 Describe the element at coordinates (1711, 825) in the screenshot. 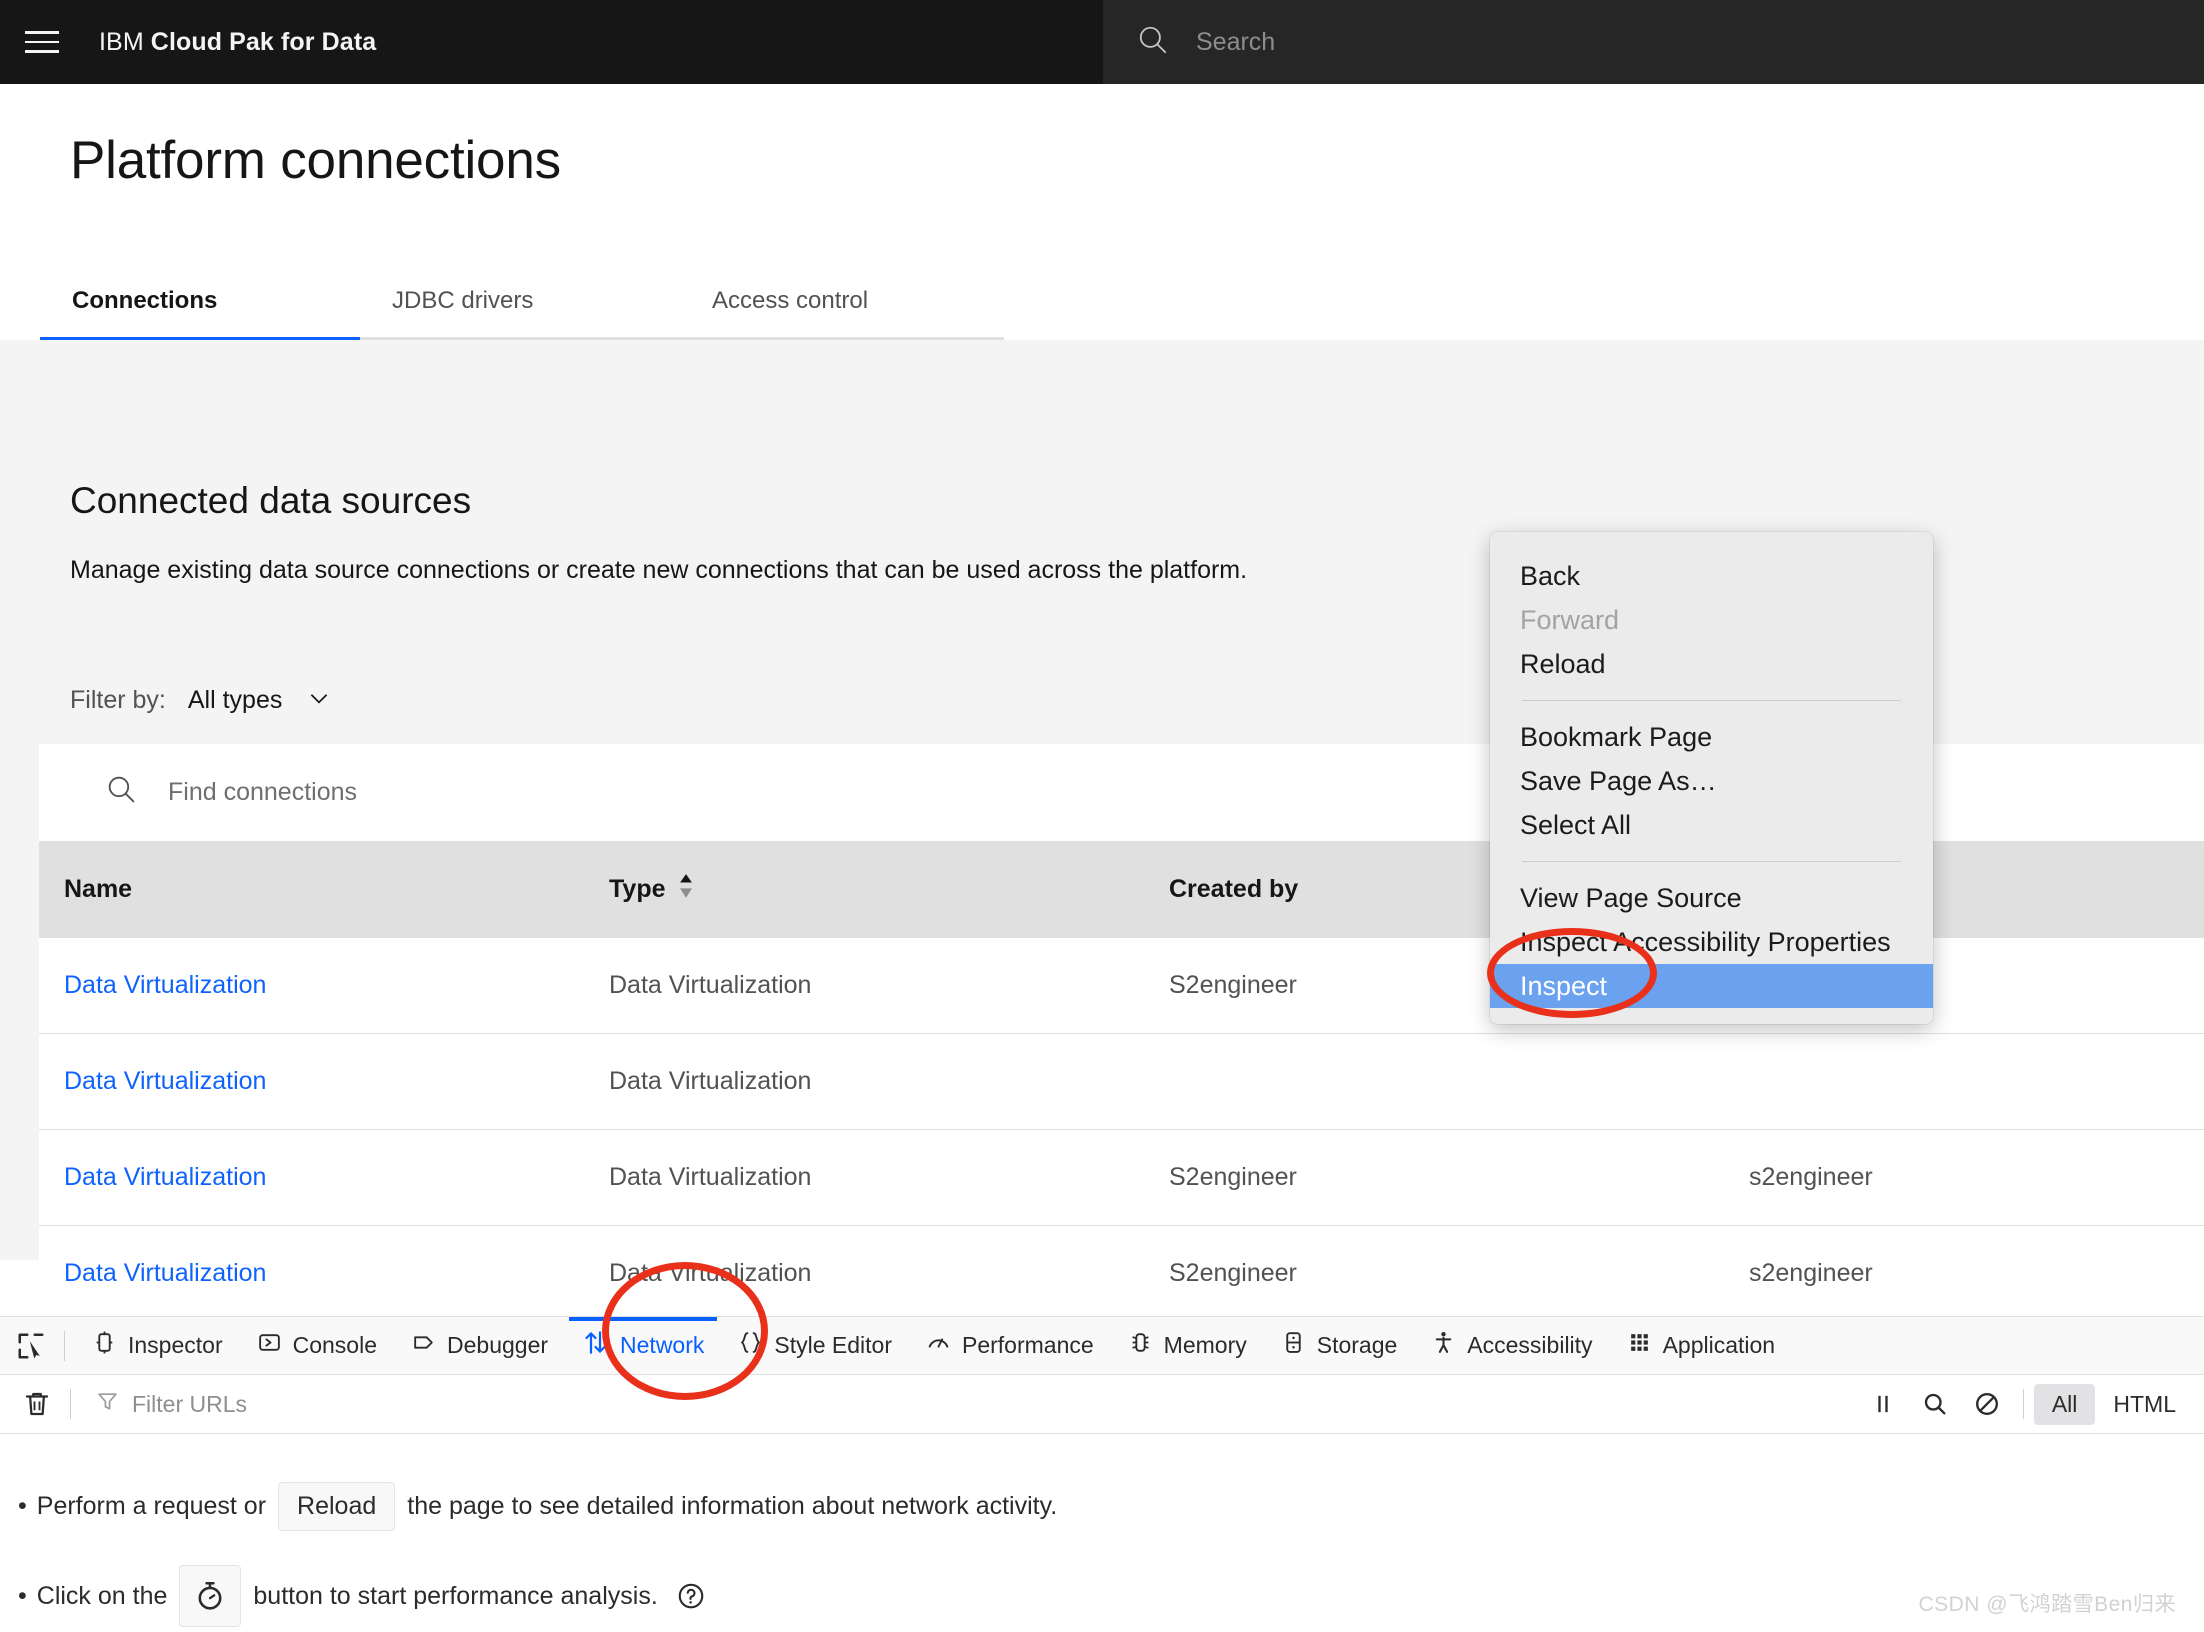

I see `context-menu-item-select-all: Select All` at that location.